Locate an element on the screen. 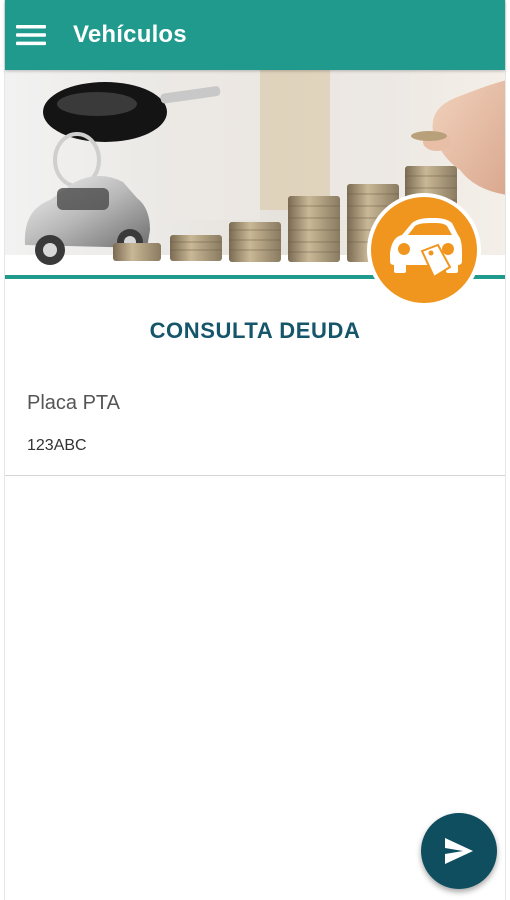 Image resolution: width=510 pixels, height=900 pixels. menu-button is located at coordinates (31, 35).